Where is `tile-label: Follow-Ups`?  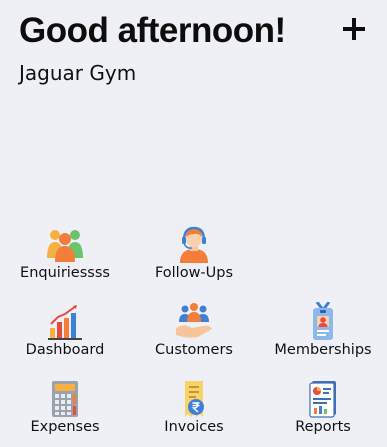 tile-label: Follow-Ups is located at coordinates (194, 273).